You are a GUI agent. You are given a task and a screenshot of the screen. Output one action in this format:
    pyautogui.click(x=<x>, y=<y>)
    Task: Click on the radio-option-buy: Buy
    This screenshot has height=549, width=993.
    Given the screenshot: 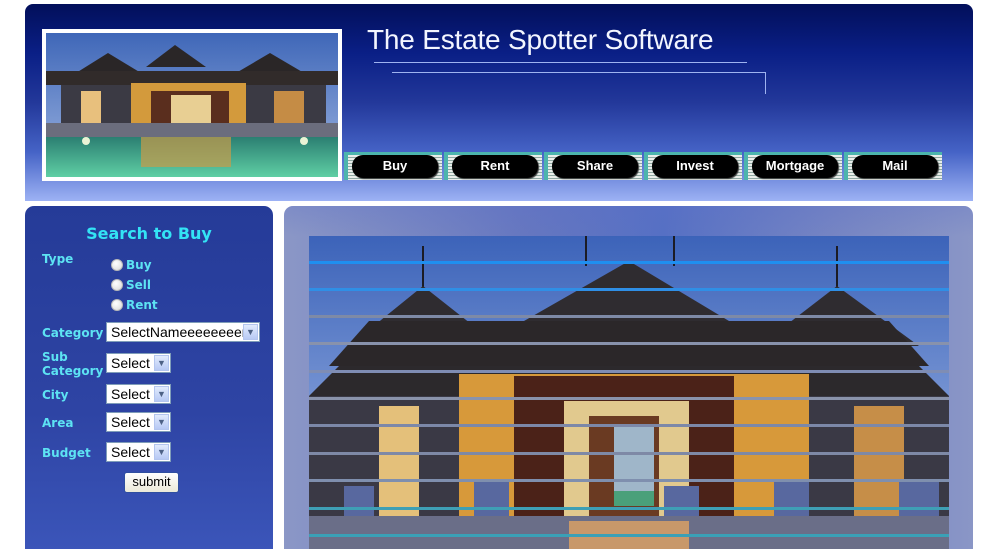 What is the action you would take?
    pyautogui.click(x=131, y=265)
    